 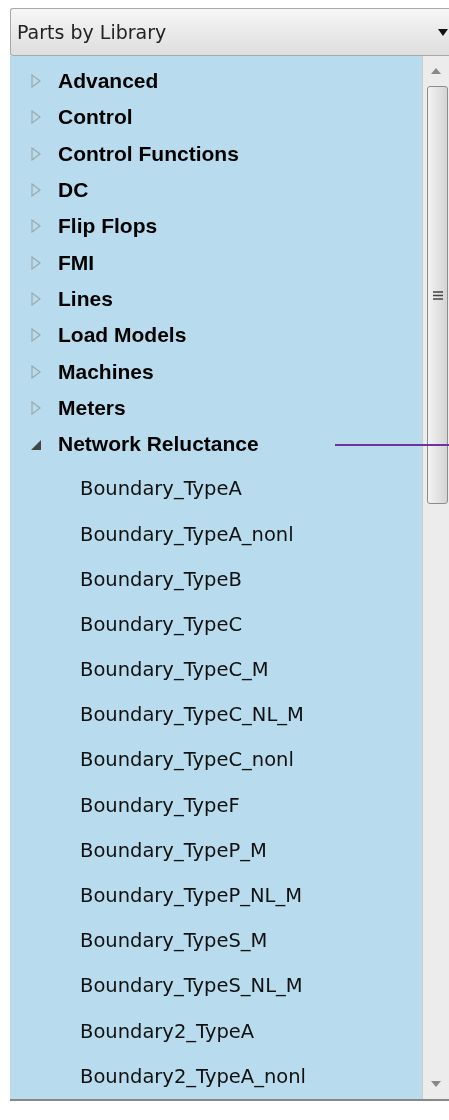 I want to click on scroll-thumb, so click(x=437, y=295).